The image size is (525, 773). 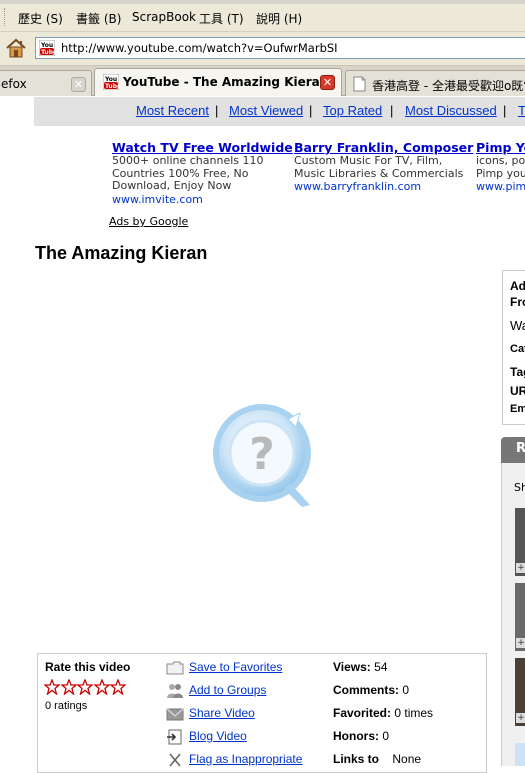 I want to click on nav-most-recent: Most Recent, so click(x=172, y=110).